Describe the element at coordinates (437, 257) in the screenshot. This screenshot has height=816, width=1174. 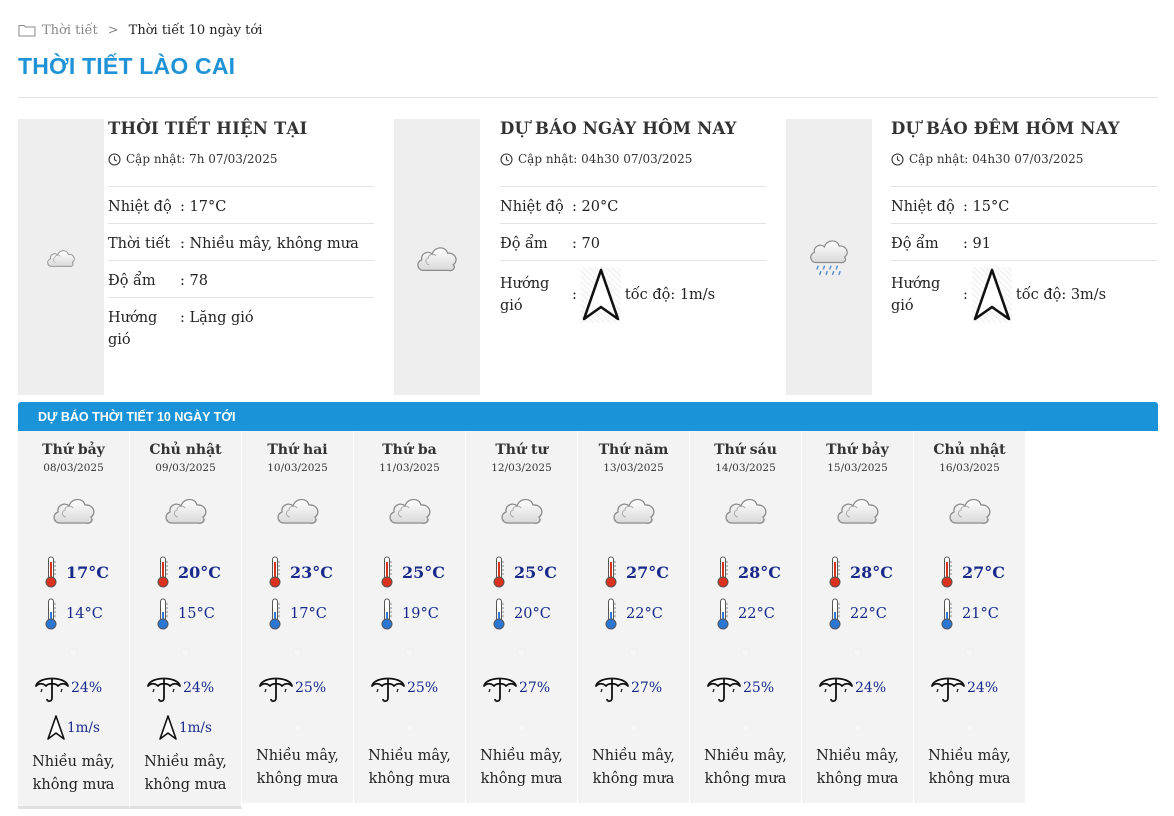
I see `today-forecast-icon-box` at that location.